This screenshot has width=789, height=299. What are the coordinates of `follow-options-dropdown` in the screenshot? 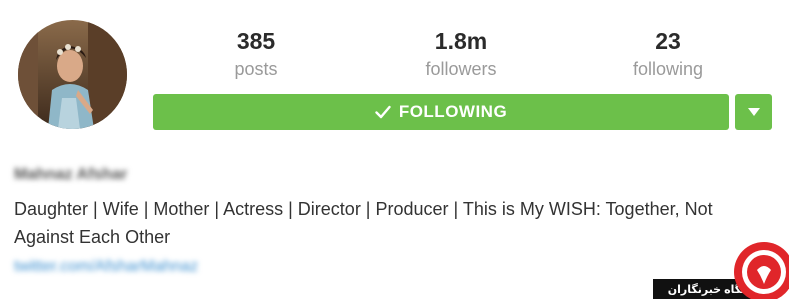 It's located at (753, 112).